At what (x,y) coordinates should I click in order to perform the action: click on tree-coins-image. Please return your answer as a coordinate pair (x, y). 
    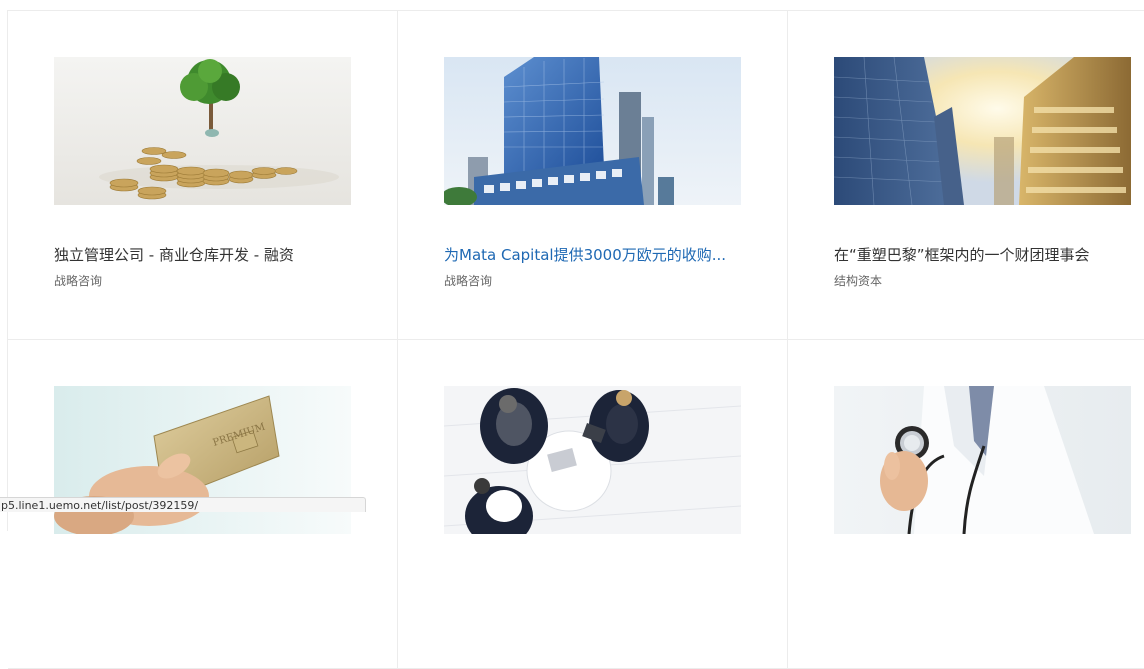
    Looking at the image, I should click on (202, 131).